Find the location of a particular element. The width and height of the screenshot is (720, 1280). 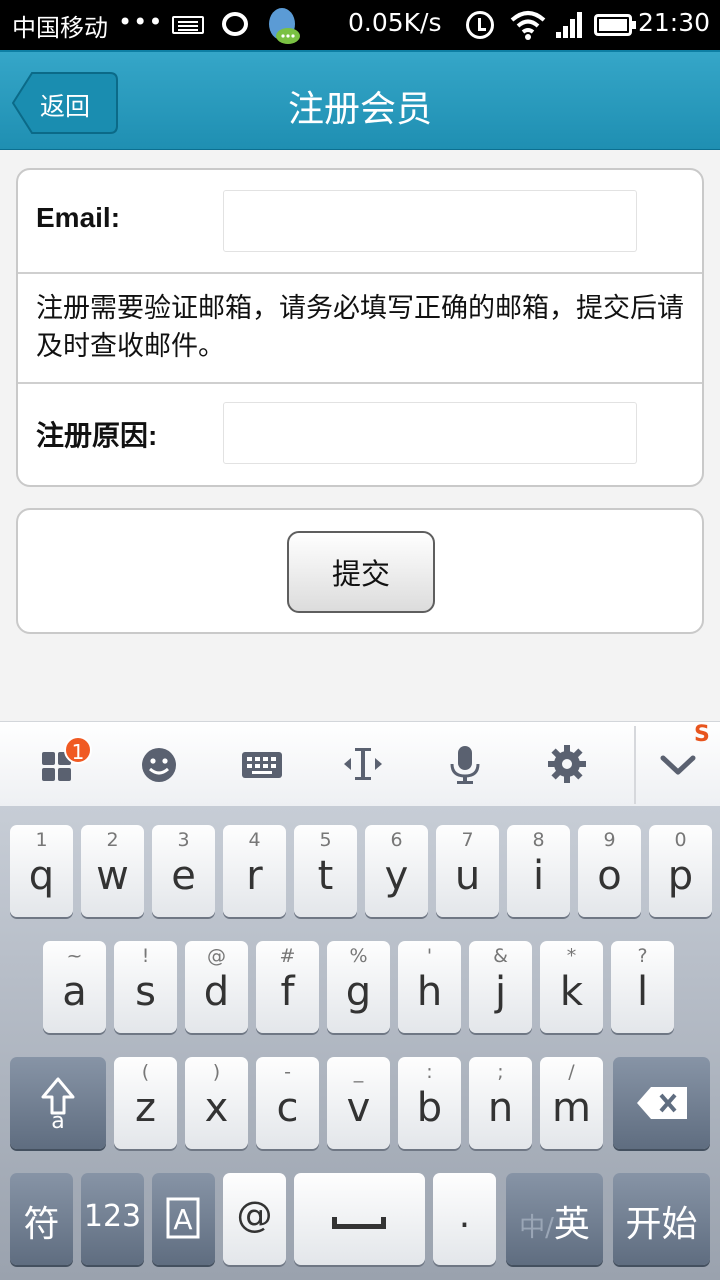

key-b: :b is located at coordinates (429, 1103).